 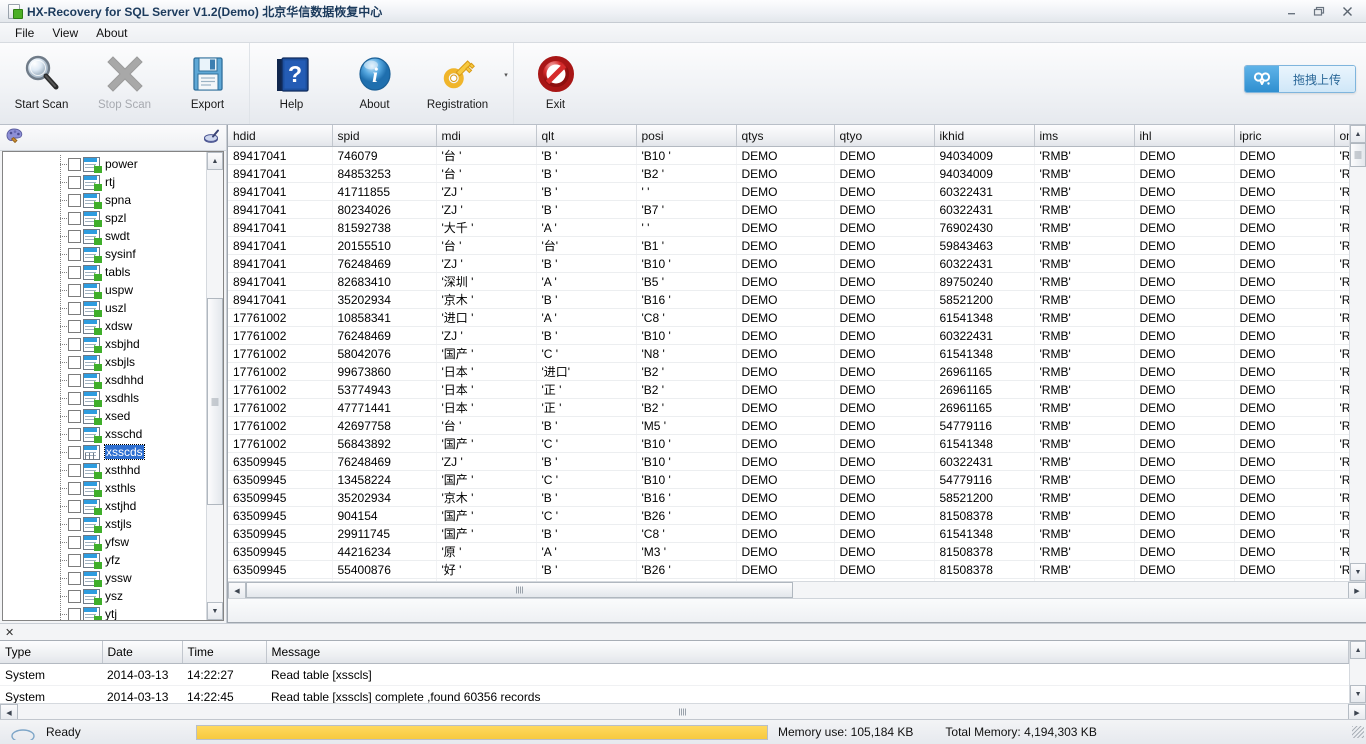 What do you see at coordinates (104, 290) in the screenshot?
I see `tree-item-uspw: uspw` at bounding box center [104, 290].